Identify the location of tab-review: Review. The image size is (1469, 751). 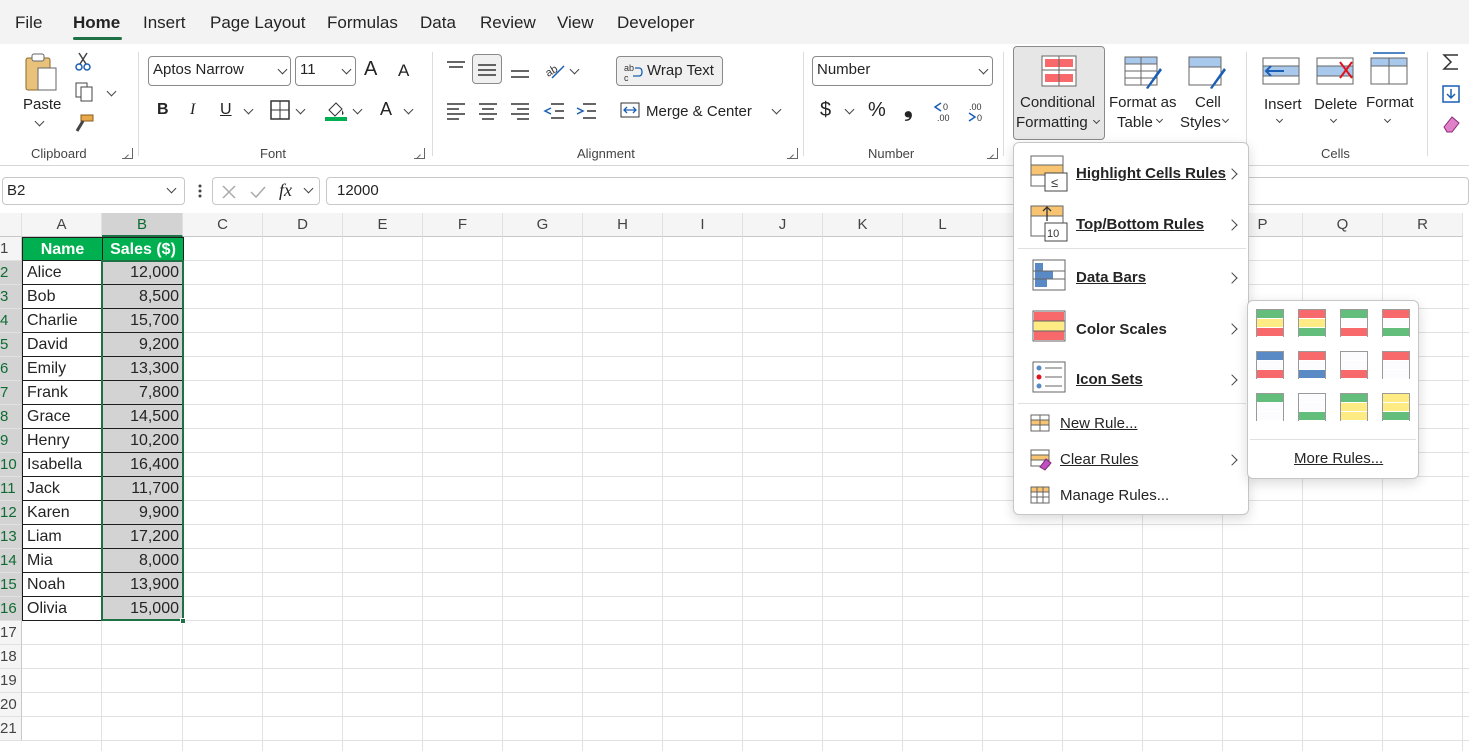
(508, 23).